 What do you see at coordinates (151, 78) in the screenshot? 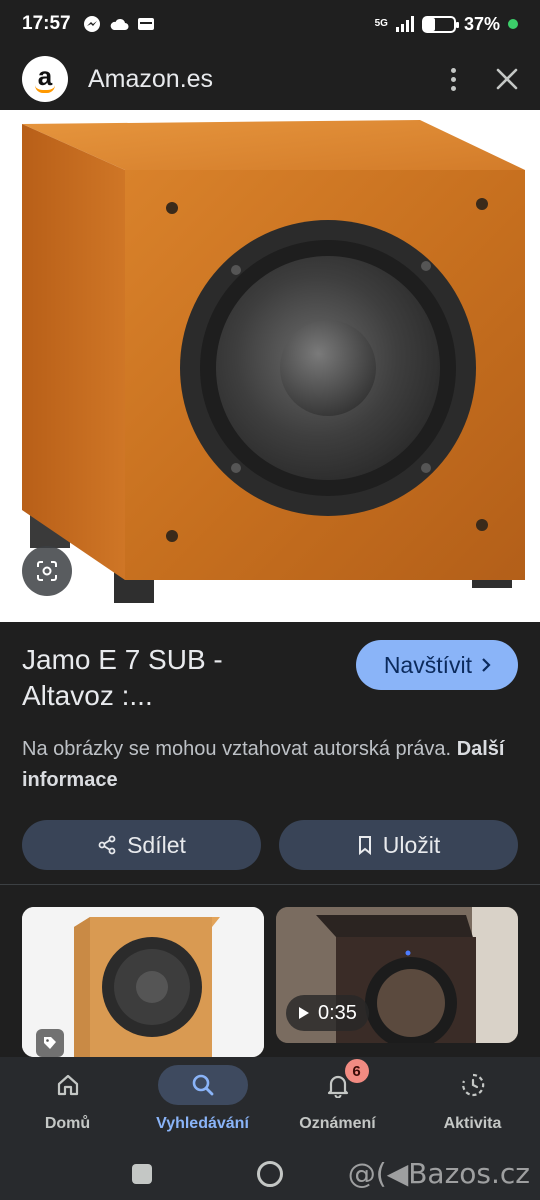
I see `site-title: Amazon.es` at bounding box center [151, 78].